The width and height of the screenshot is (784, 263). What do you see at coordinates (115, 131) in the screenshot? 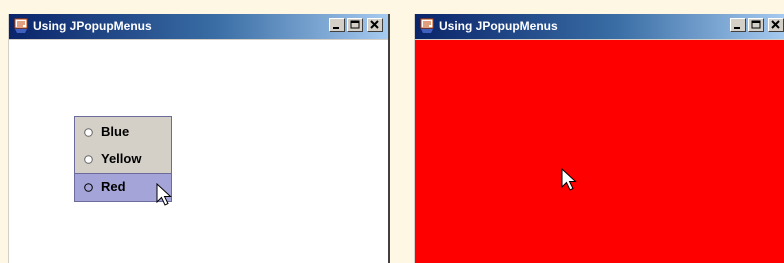
I see `menu-item-label: Blue` at bounding box center [115, 131].